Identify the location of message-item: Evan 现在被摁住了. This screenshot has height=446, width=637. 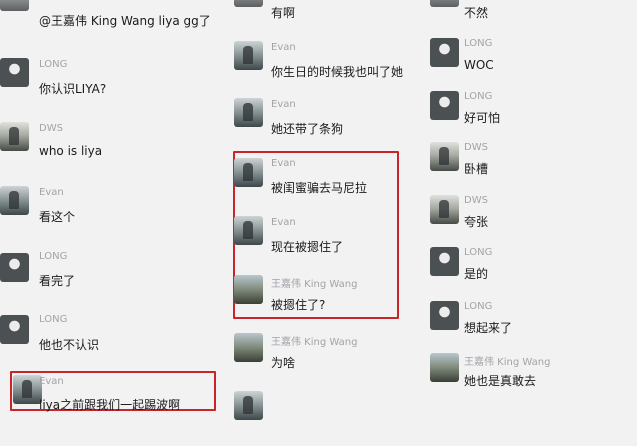
(329, 242).